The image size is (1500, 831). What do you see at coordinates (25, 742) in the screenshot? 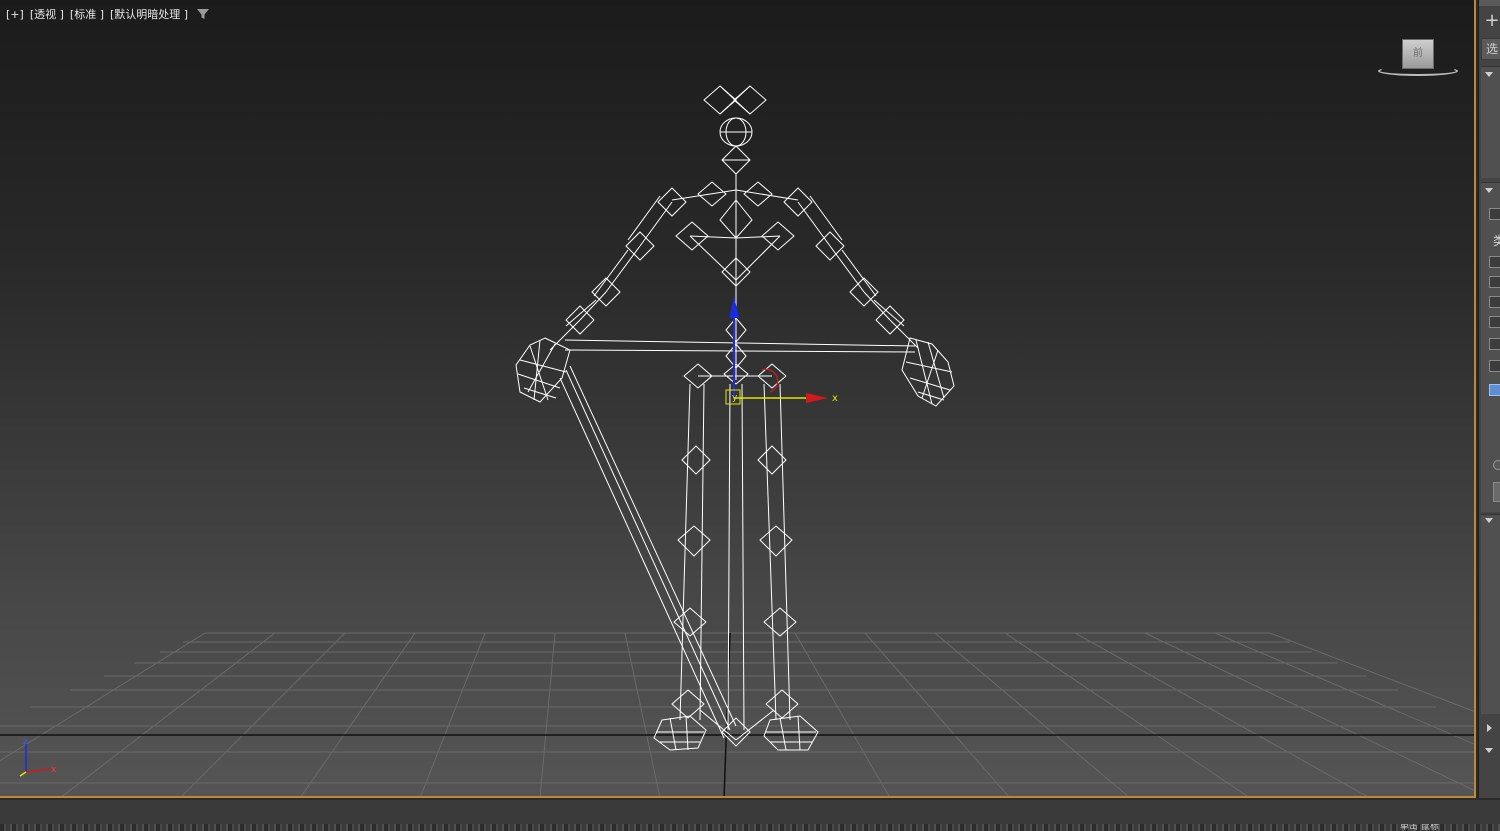
I see `tripod-z-label: z` at bounding box center [25, 742].